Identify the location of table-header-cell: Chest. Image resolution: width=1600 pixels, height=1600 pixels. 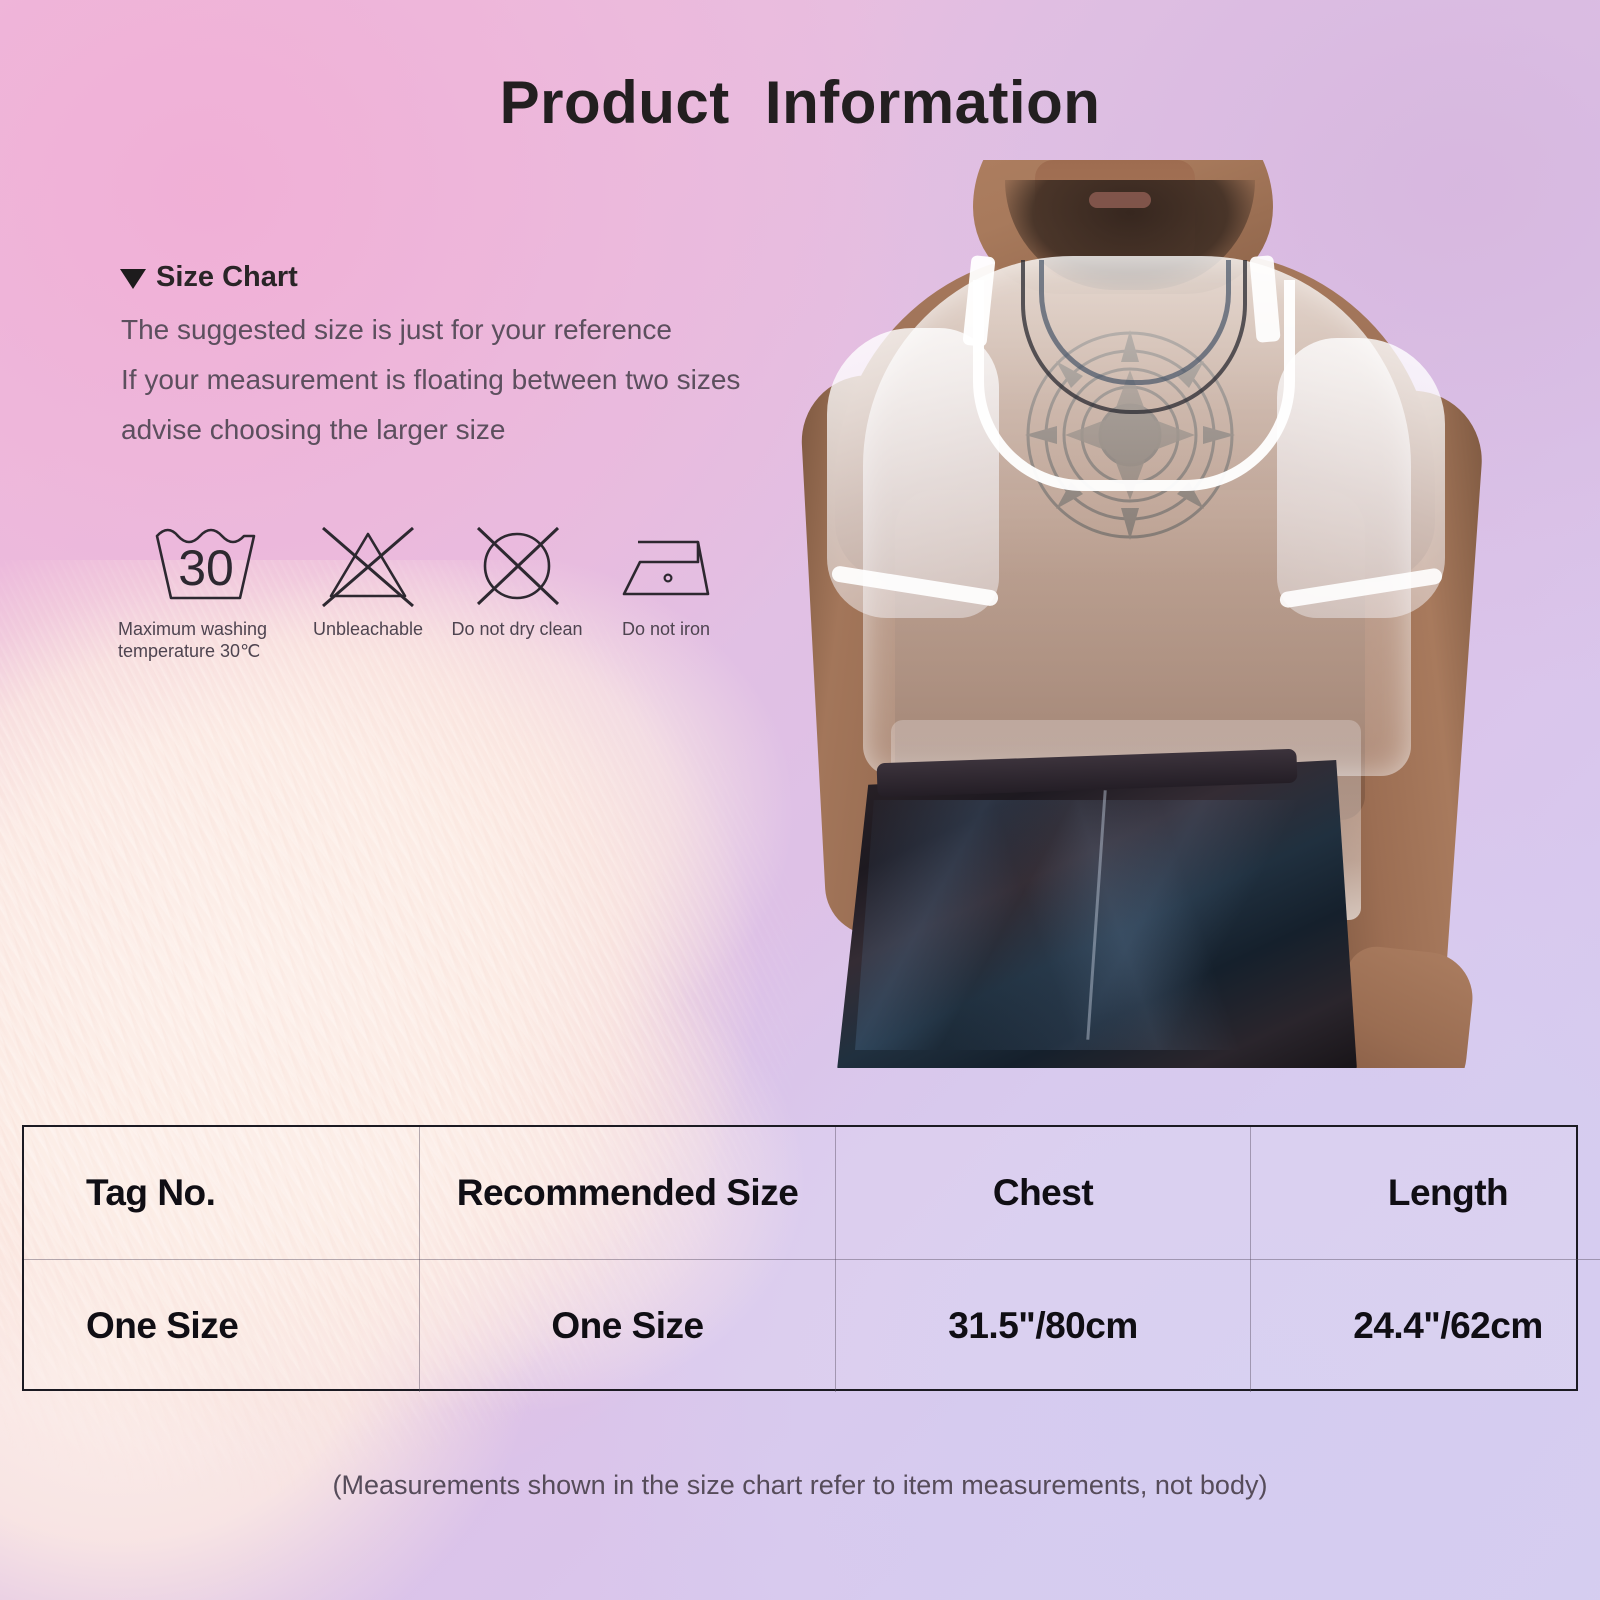
(1043, 1193).